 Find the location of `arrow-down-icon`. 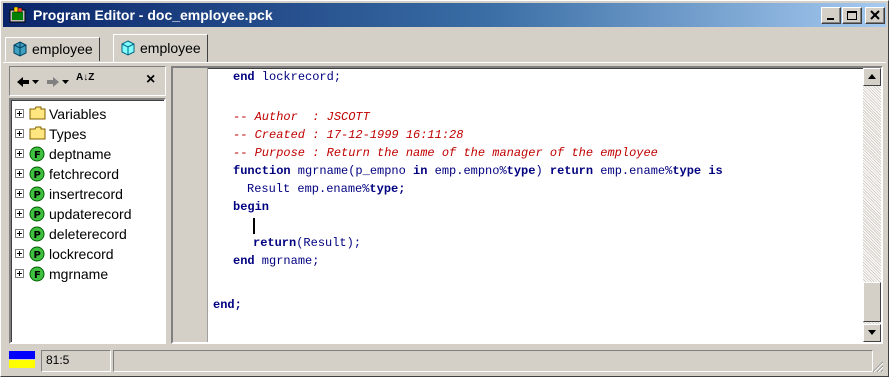

arrow-down-icon is located at coordinates (872, 332).